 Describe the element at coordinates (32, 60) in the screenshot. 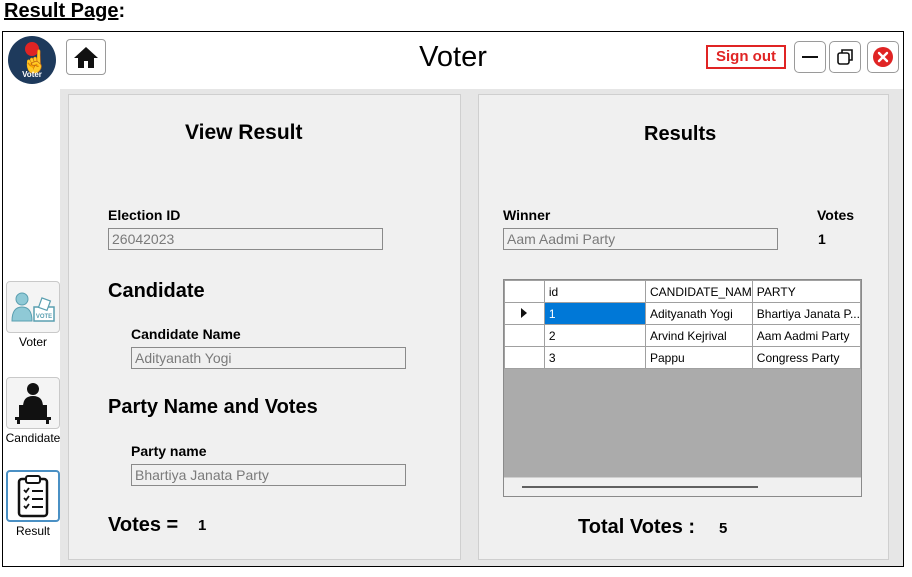

I see `app-logo: ☝ Voter` at that location.